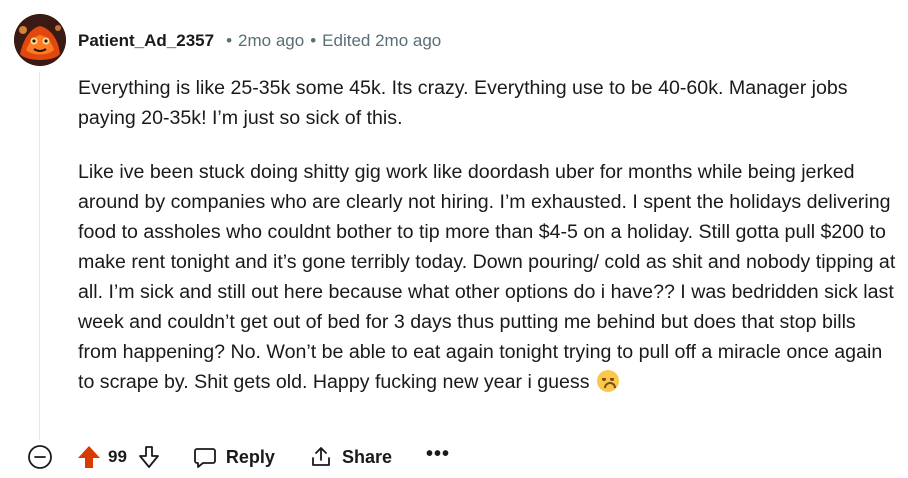  What do you see at coordinates (205, 458) in the screenshot?
I see `speech-bubble-icon` at bounding box center [205, 458].